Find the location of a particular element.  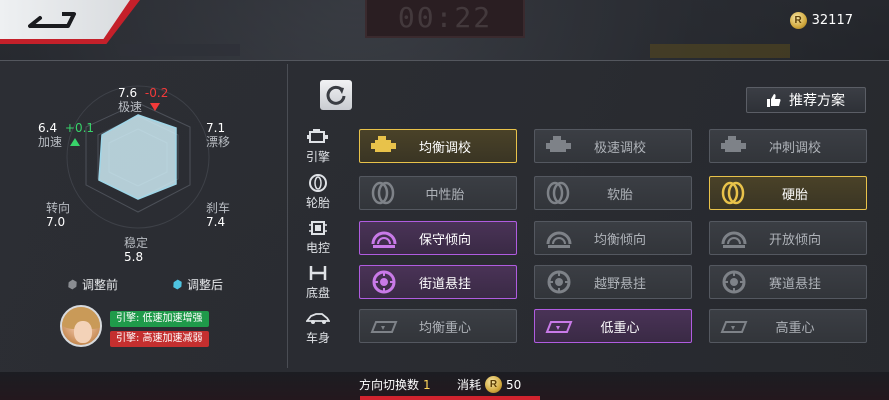

stat-acceleration-value: 6.4 is located at coordinates (48, 128).